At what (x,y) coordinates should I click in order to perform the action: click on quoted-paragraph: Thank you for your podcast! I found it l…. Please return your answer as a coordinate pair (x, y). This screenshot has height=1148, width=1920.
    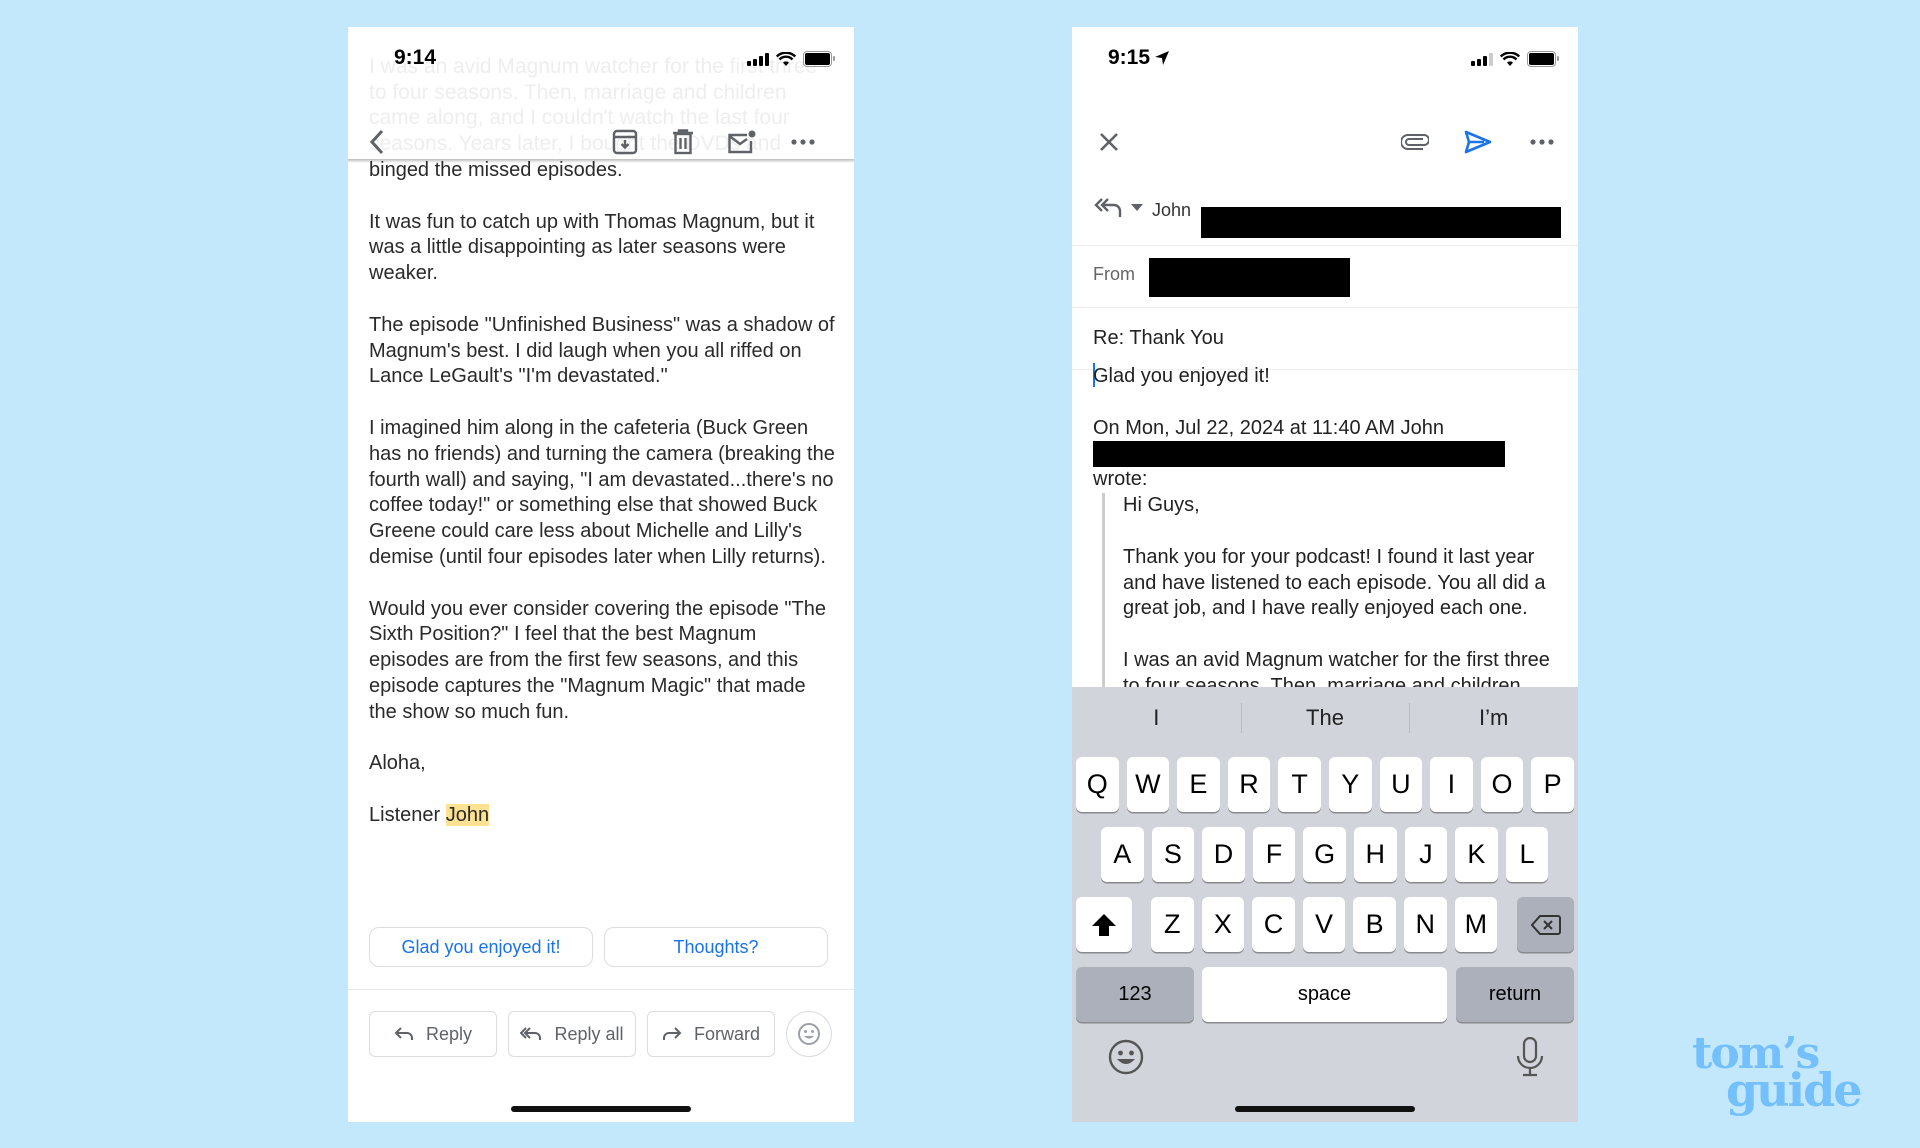
    Looking at the image, I should click on (1334, 582).